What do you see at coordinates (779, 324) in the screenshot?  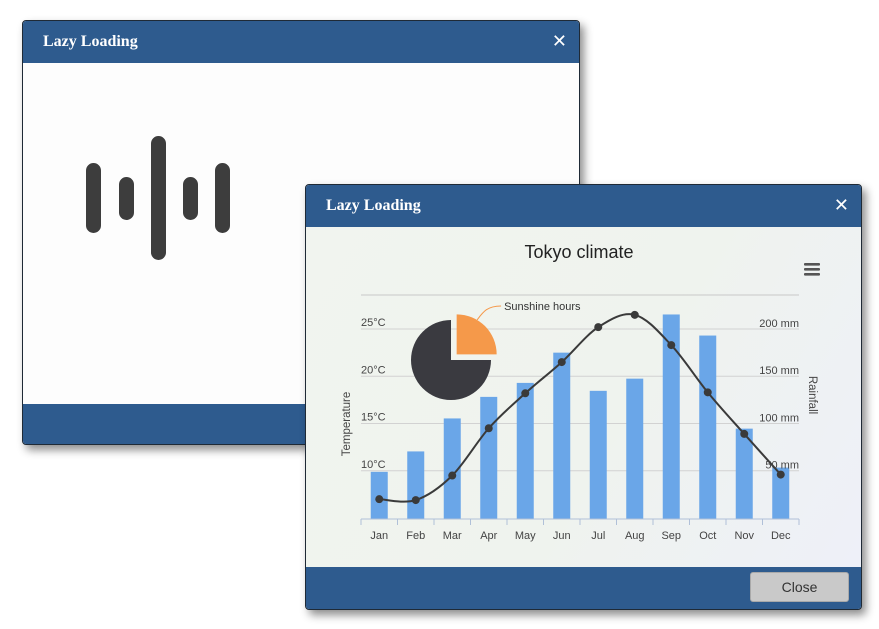 I see `y-right-tick-label: 200 mm` at bounding box center [779, 324].